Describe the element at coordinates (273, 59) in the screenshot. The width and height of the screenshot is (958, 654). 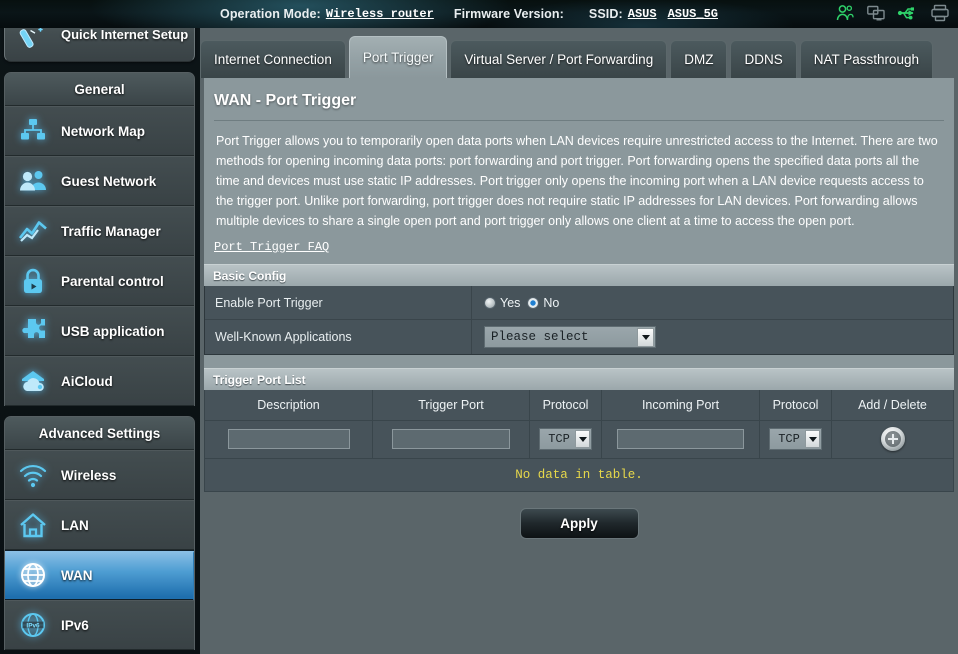
I see `tab-internet-connection: Internet Connection` at that location.